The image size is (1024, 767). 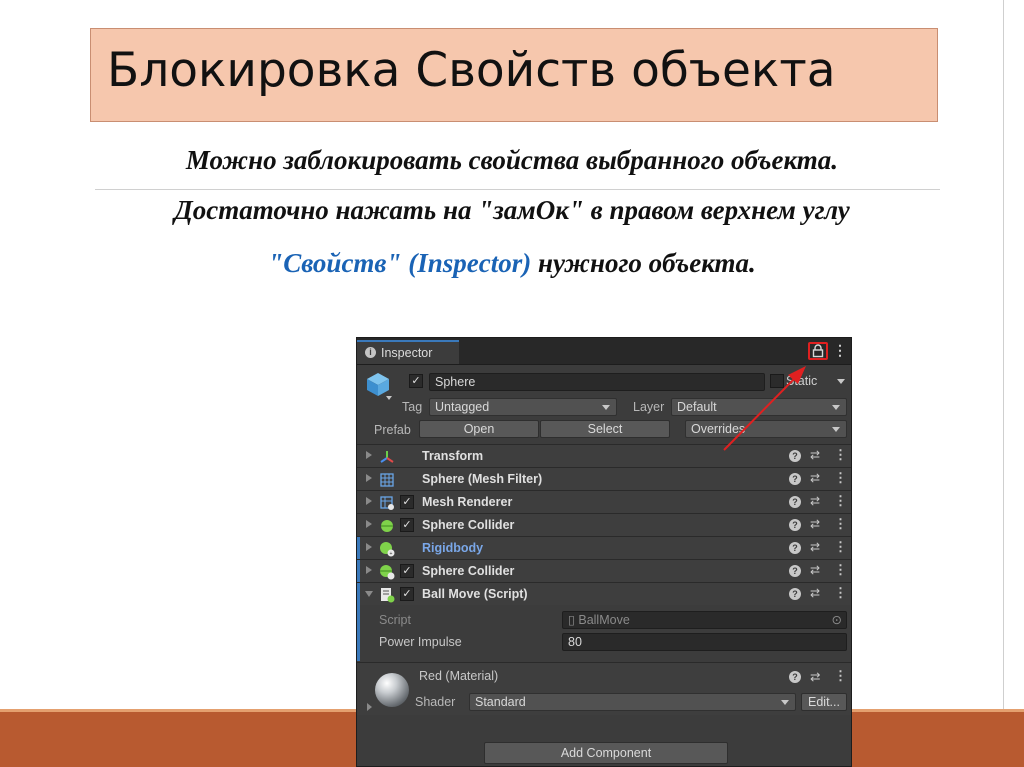 I want to click on component-ball-move-script: ✓ Ball Move (Script) ? ⇄ ⋮, so click(x=604, y=593).